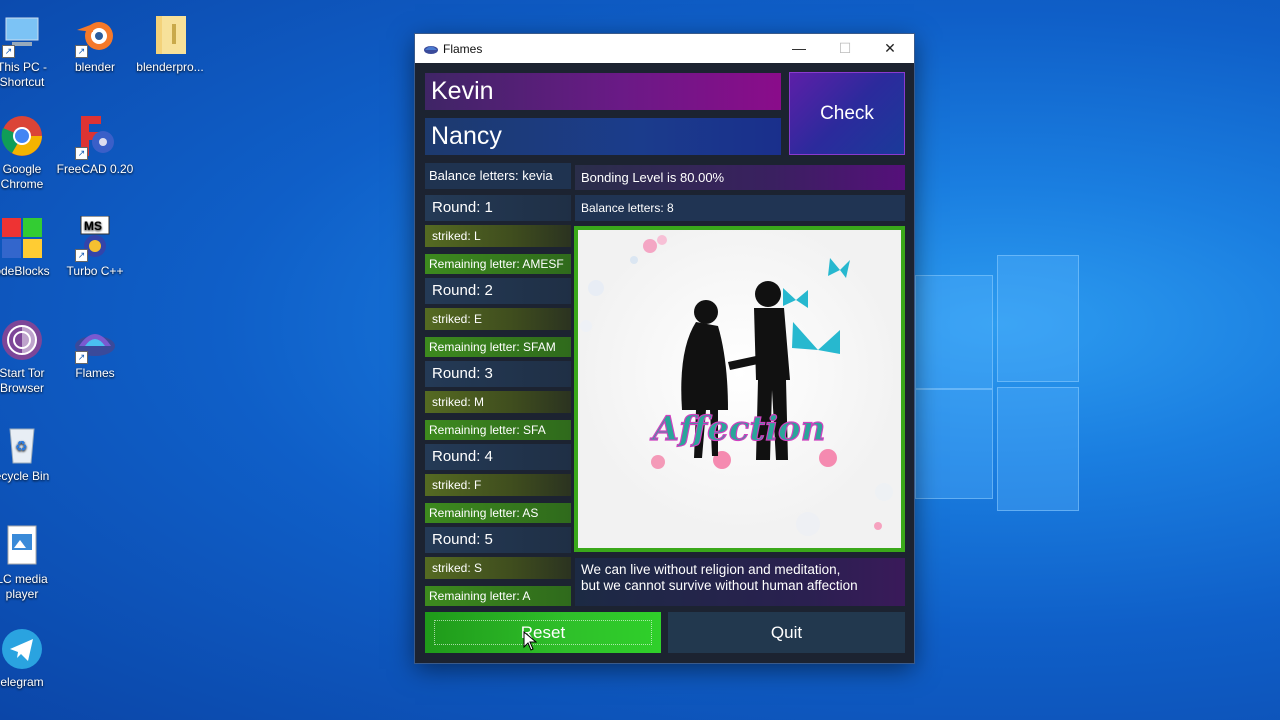  I want to click on codeblocks-icon, so click(22, 238).